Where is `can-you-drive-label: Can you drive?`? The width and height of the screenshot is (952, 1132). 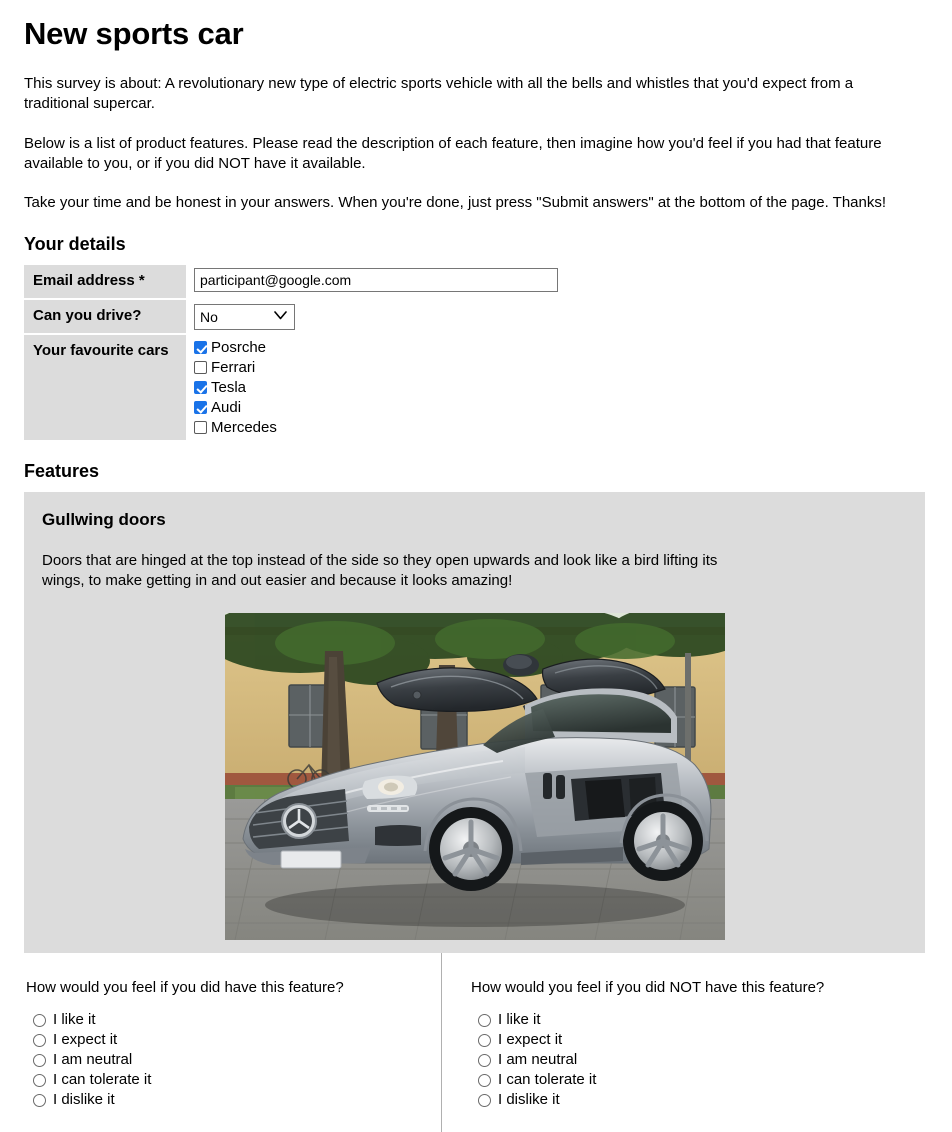
can-you-drive-label: Can you drive? is located at coordinates (105, 317).